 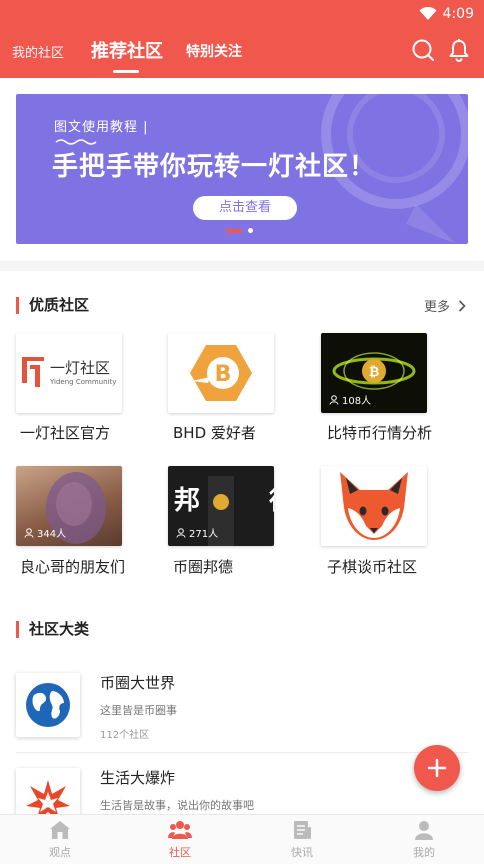 I want to click on community-name: 币圈邦德, so click(x=203, y=566).